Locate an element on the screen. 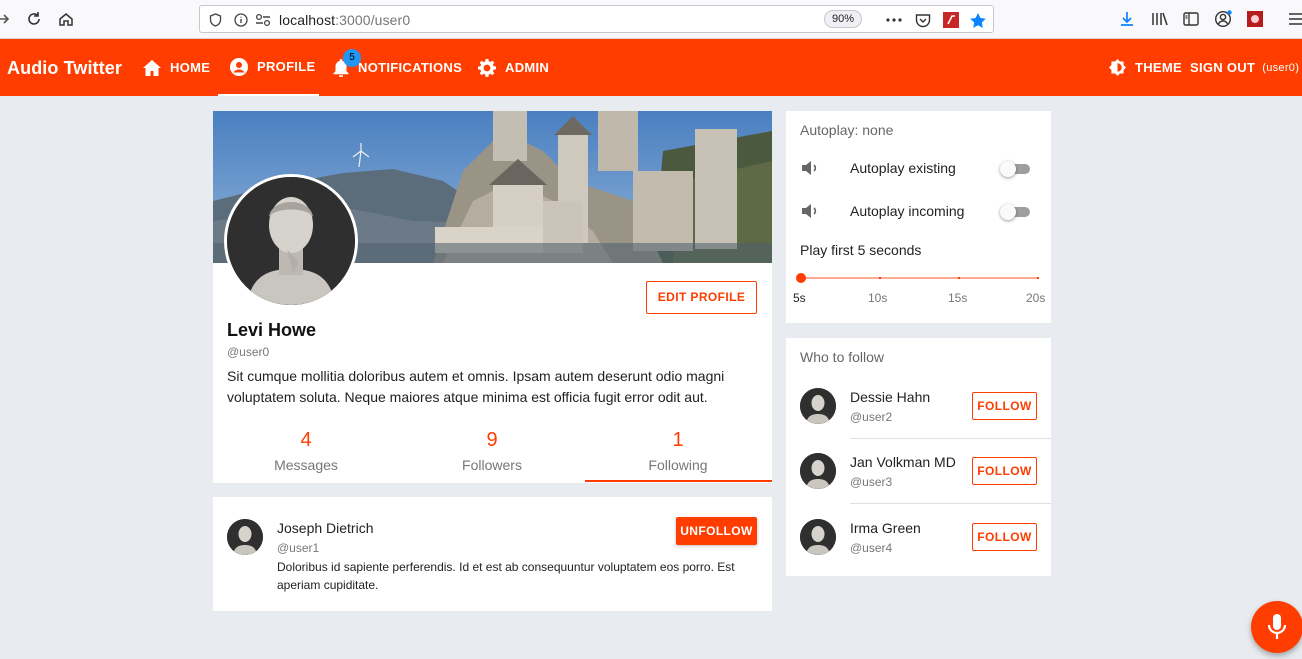 The height and width of the screenshot is (659, 1302). signout-label: SIGN OUT is located at coordinates (1223, 67).